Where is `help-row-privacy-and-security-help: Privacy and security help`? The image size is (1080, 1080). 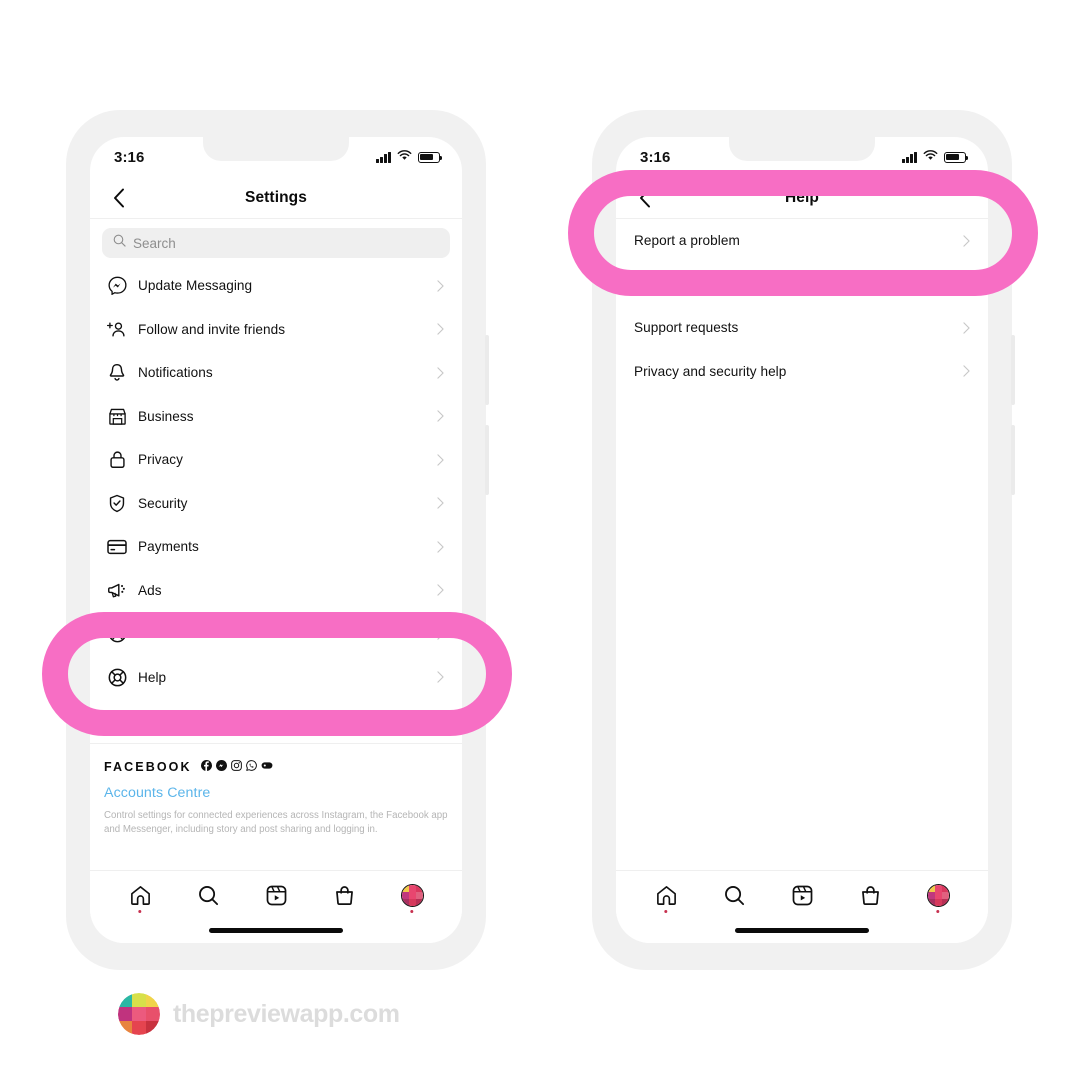
help-row-privacy-and-security-help: Privacy and security help is located at coordinates (802, 372).